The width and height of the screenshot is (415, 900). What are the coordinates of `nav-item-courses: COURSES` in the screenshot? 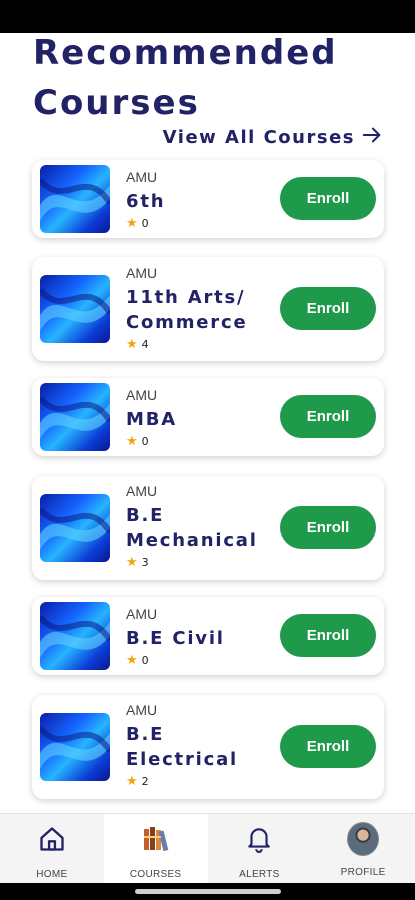 It's located at (155, 848).